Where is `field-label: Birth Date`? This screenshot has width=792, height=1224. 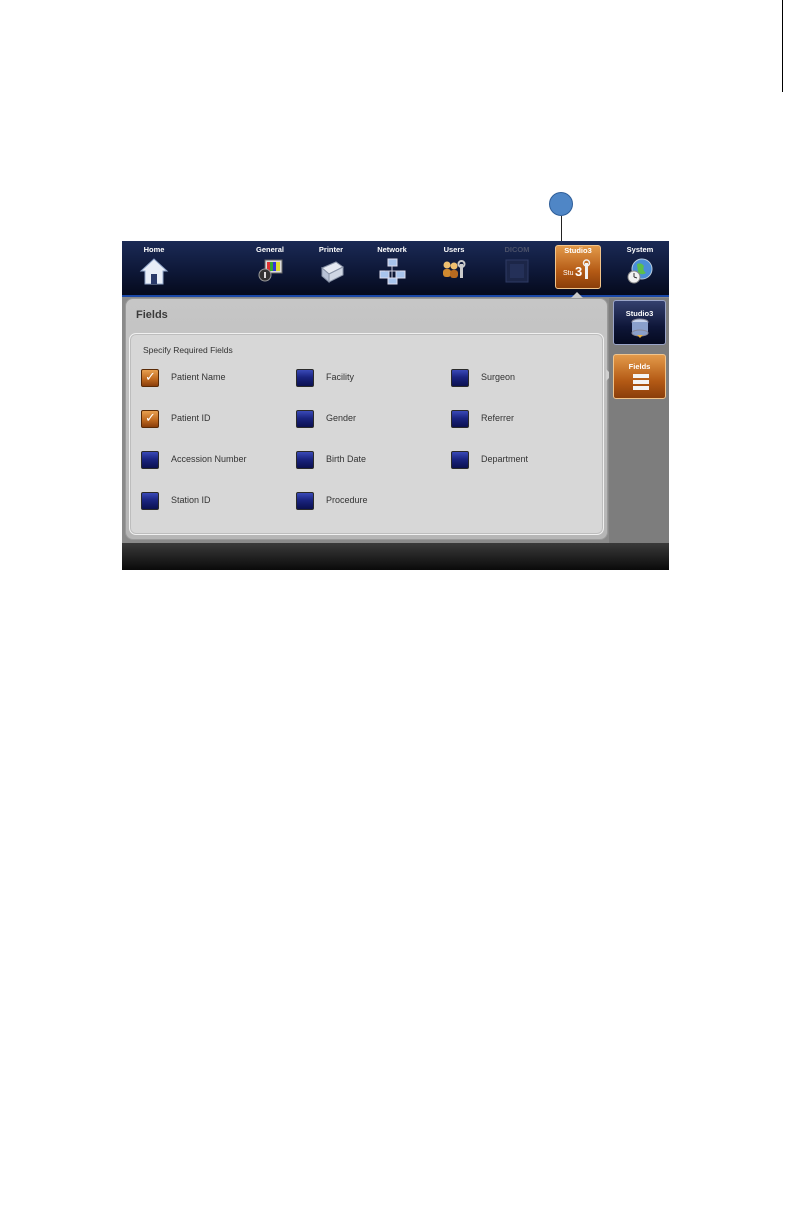 field-label: Birth Date is located at coordinates (346, 459).